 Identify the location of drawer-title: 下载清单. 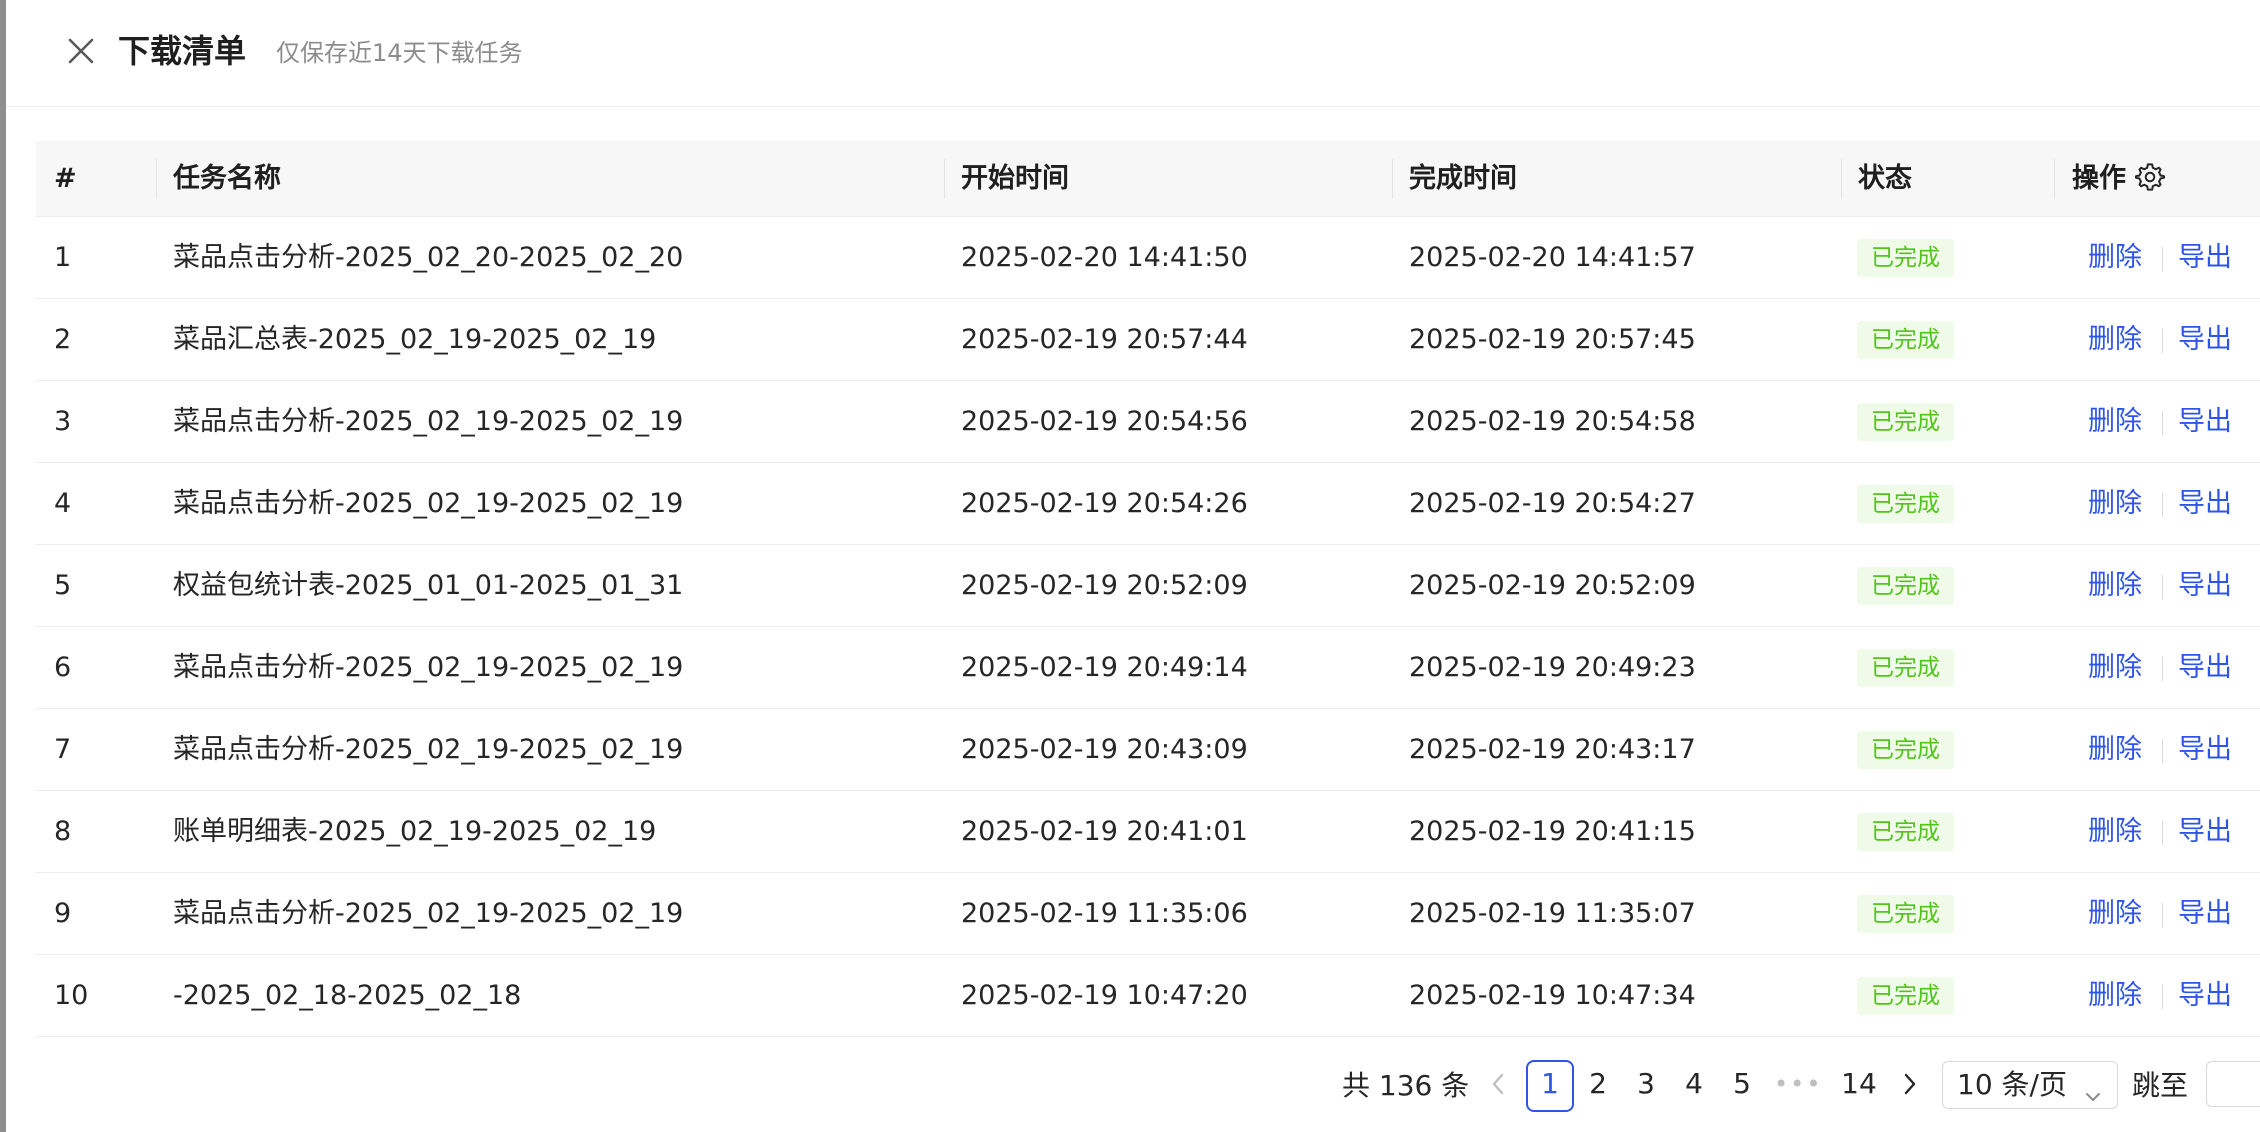
(182, 51).